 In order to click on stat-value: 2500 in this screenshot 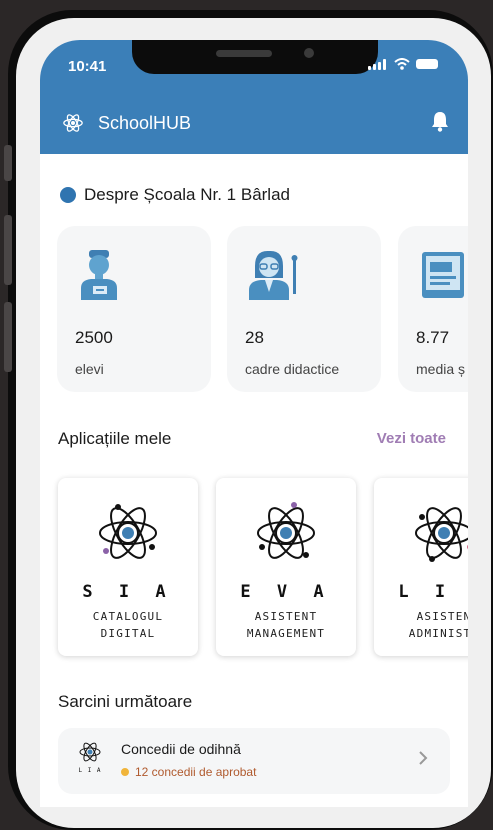, I will do `click(94, 337)`.